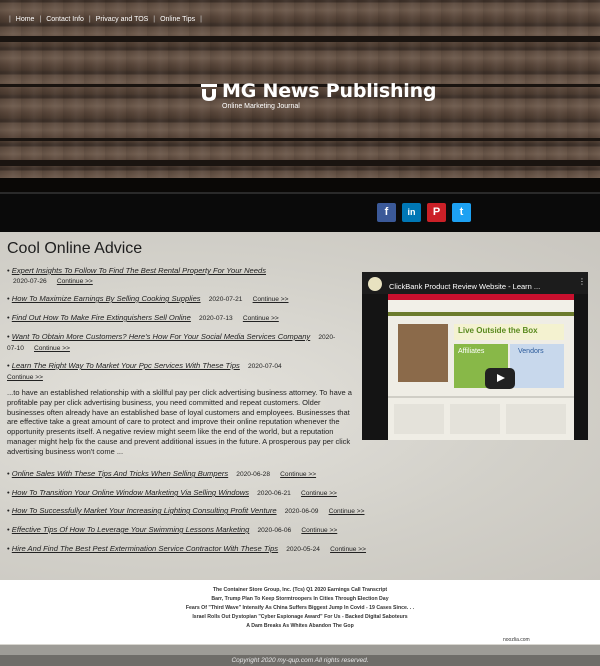  Describe the element at coordinates (436, 212) in the screenshot. I see `pinterest-icon: P` at that location.